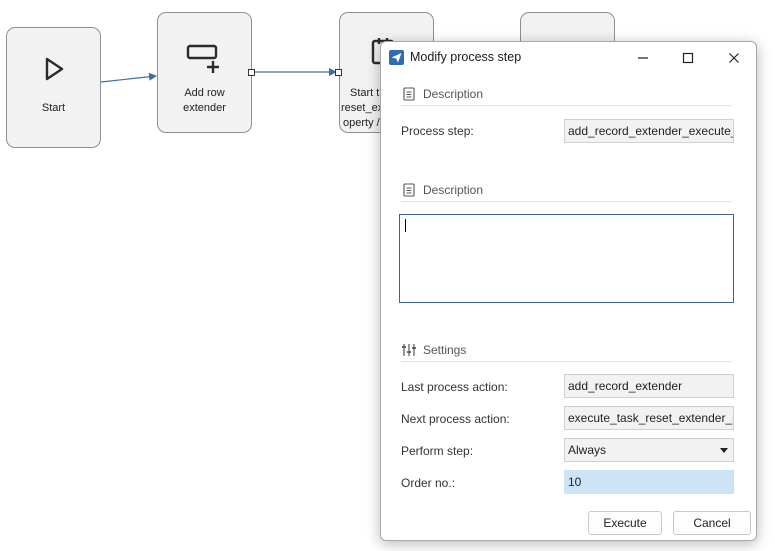 This screenshot has width=775, height=551. I want to click on text-caret, so click(405, 225).